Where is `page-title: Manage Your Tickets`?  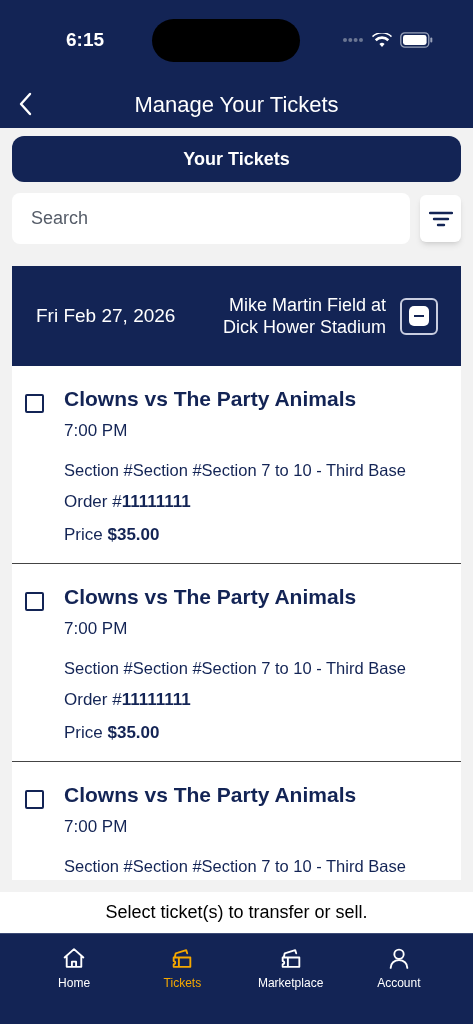
page-title: Manage Your Tickets is located at coordinates (236, 104).